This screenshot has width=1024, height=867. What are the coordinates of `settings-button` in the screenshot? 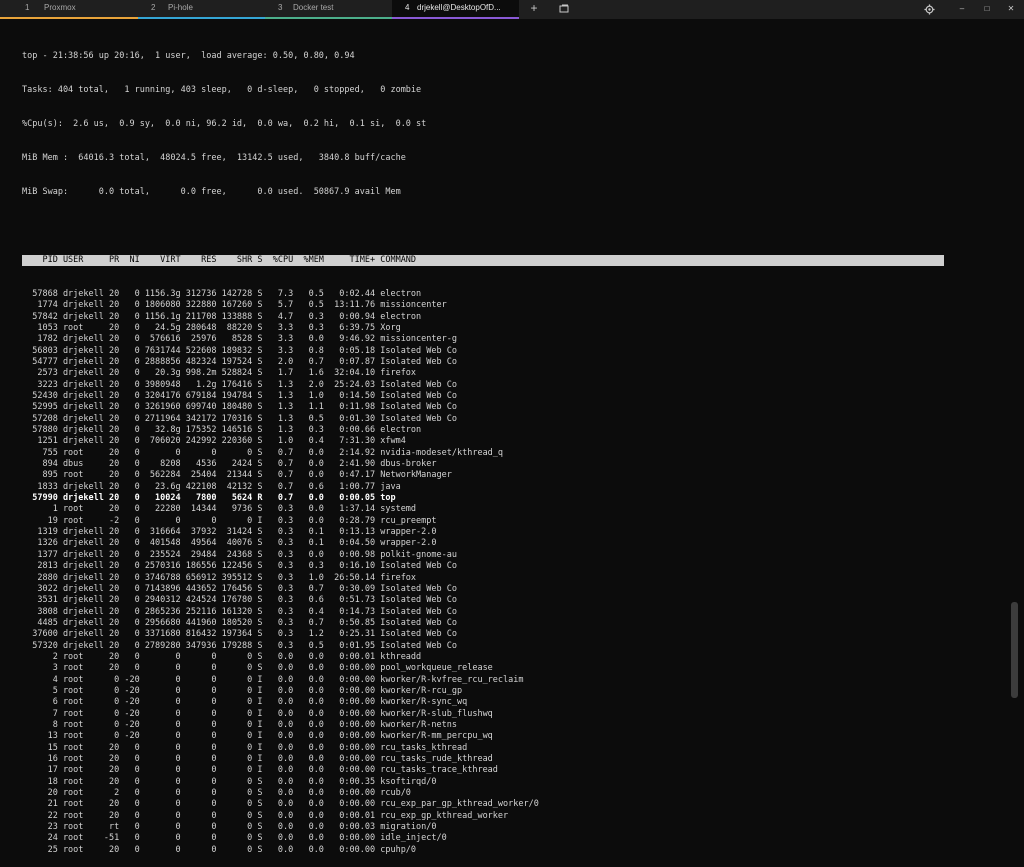 It's located at (929, 9).